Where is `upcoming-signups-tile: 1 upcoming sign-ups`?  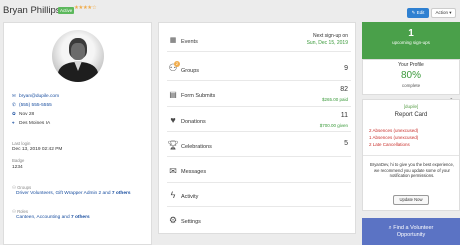
upcoming-signups-tile: 1 upcoming sign-ups is located at coordinates (411, 40).